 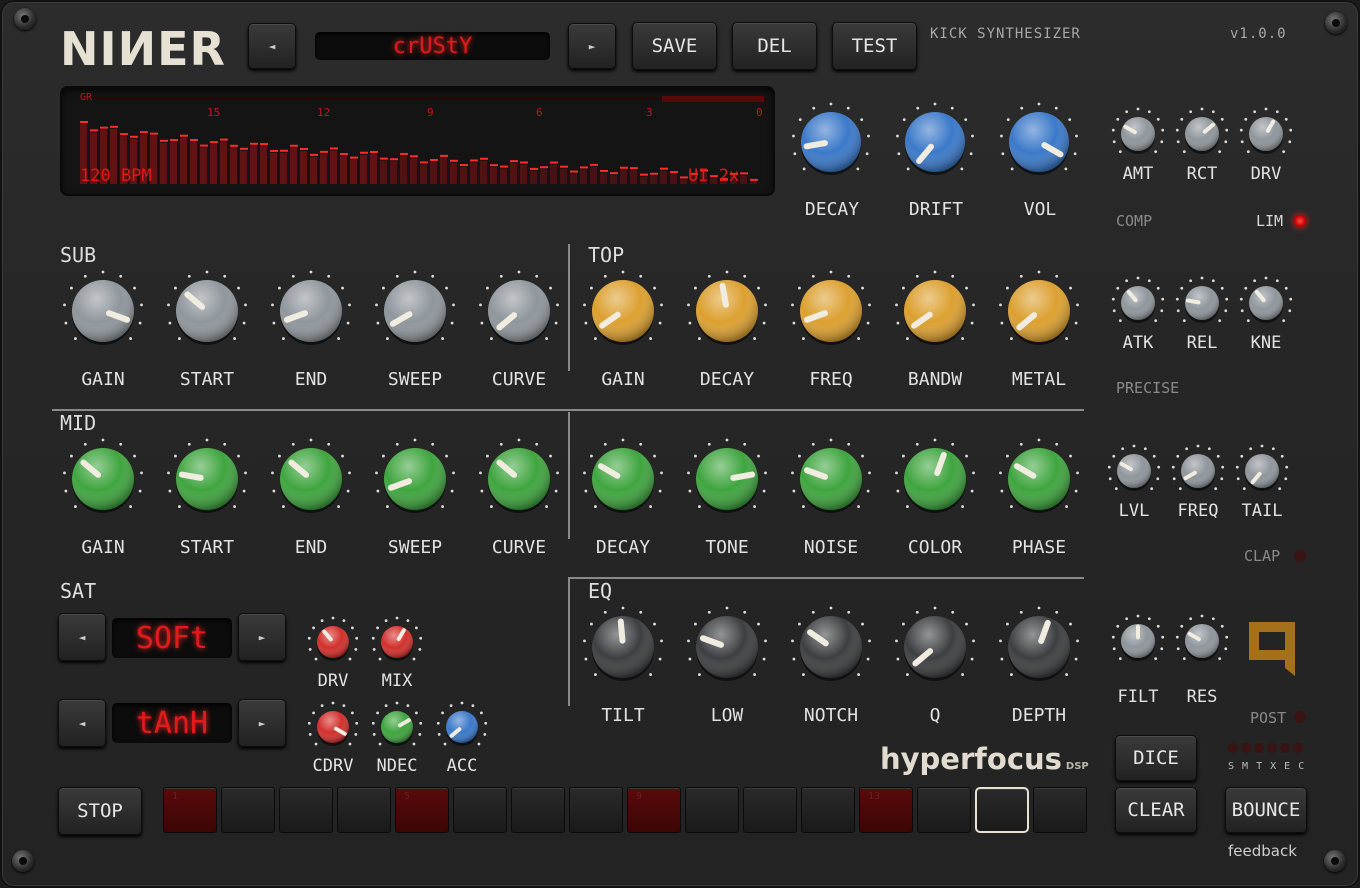 What do you see at coordinates (100, 811) in the screenshot?
I see `stop-button: STOP` at bounding box center [100, 811].